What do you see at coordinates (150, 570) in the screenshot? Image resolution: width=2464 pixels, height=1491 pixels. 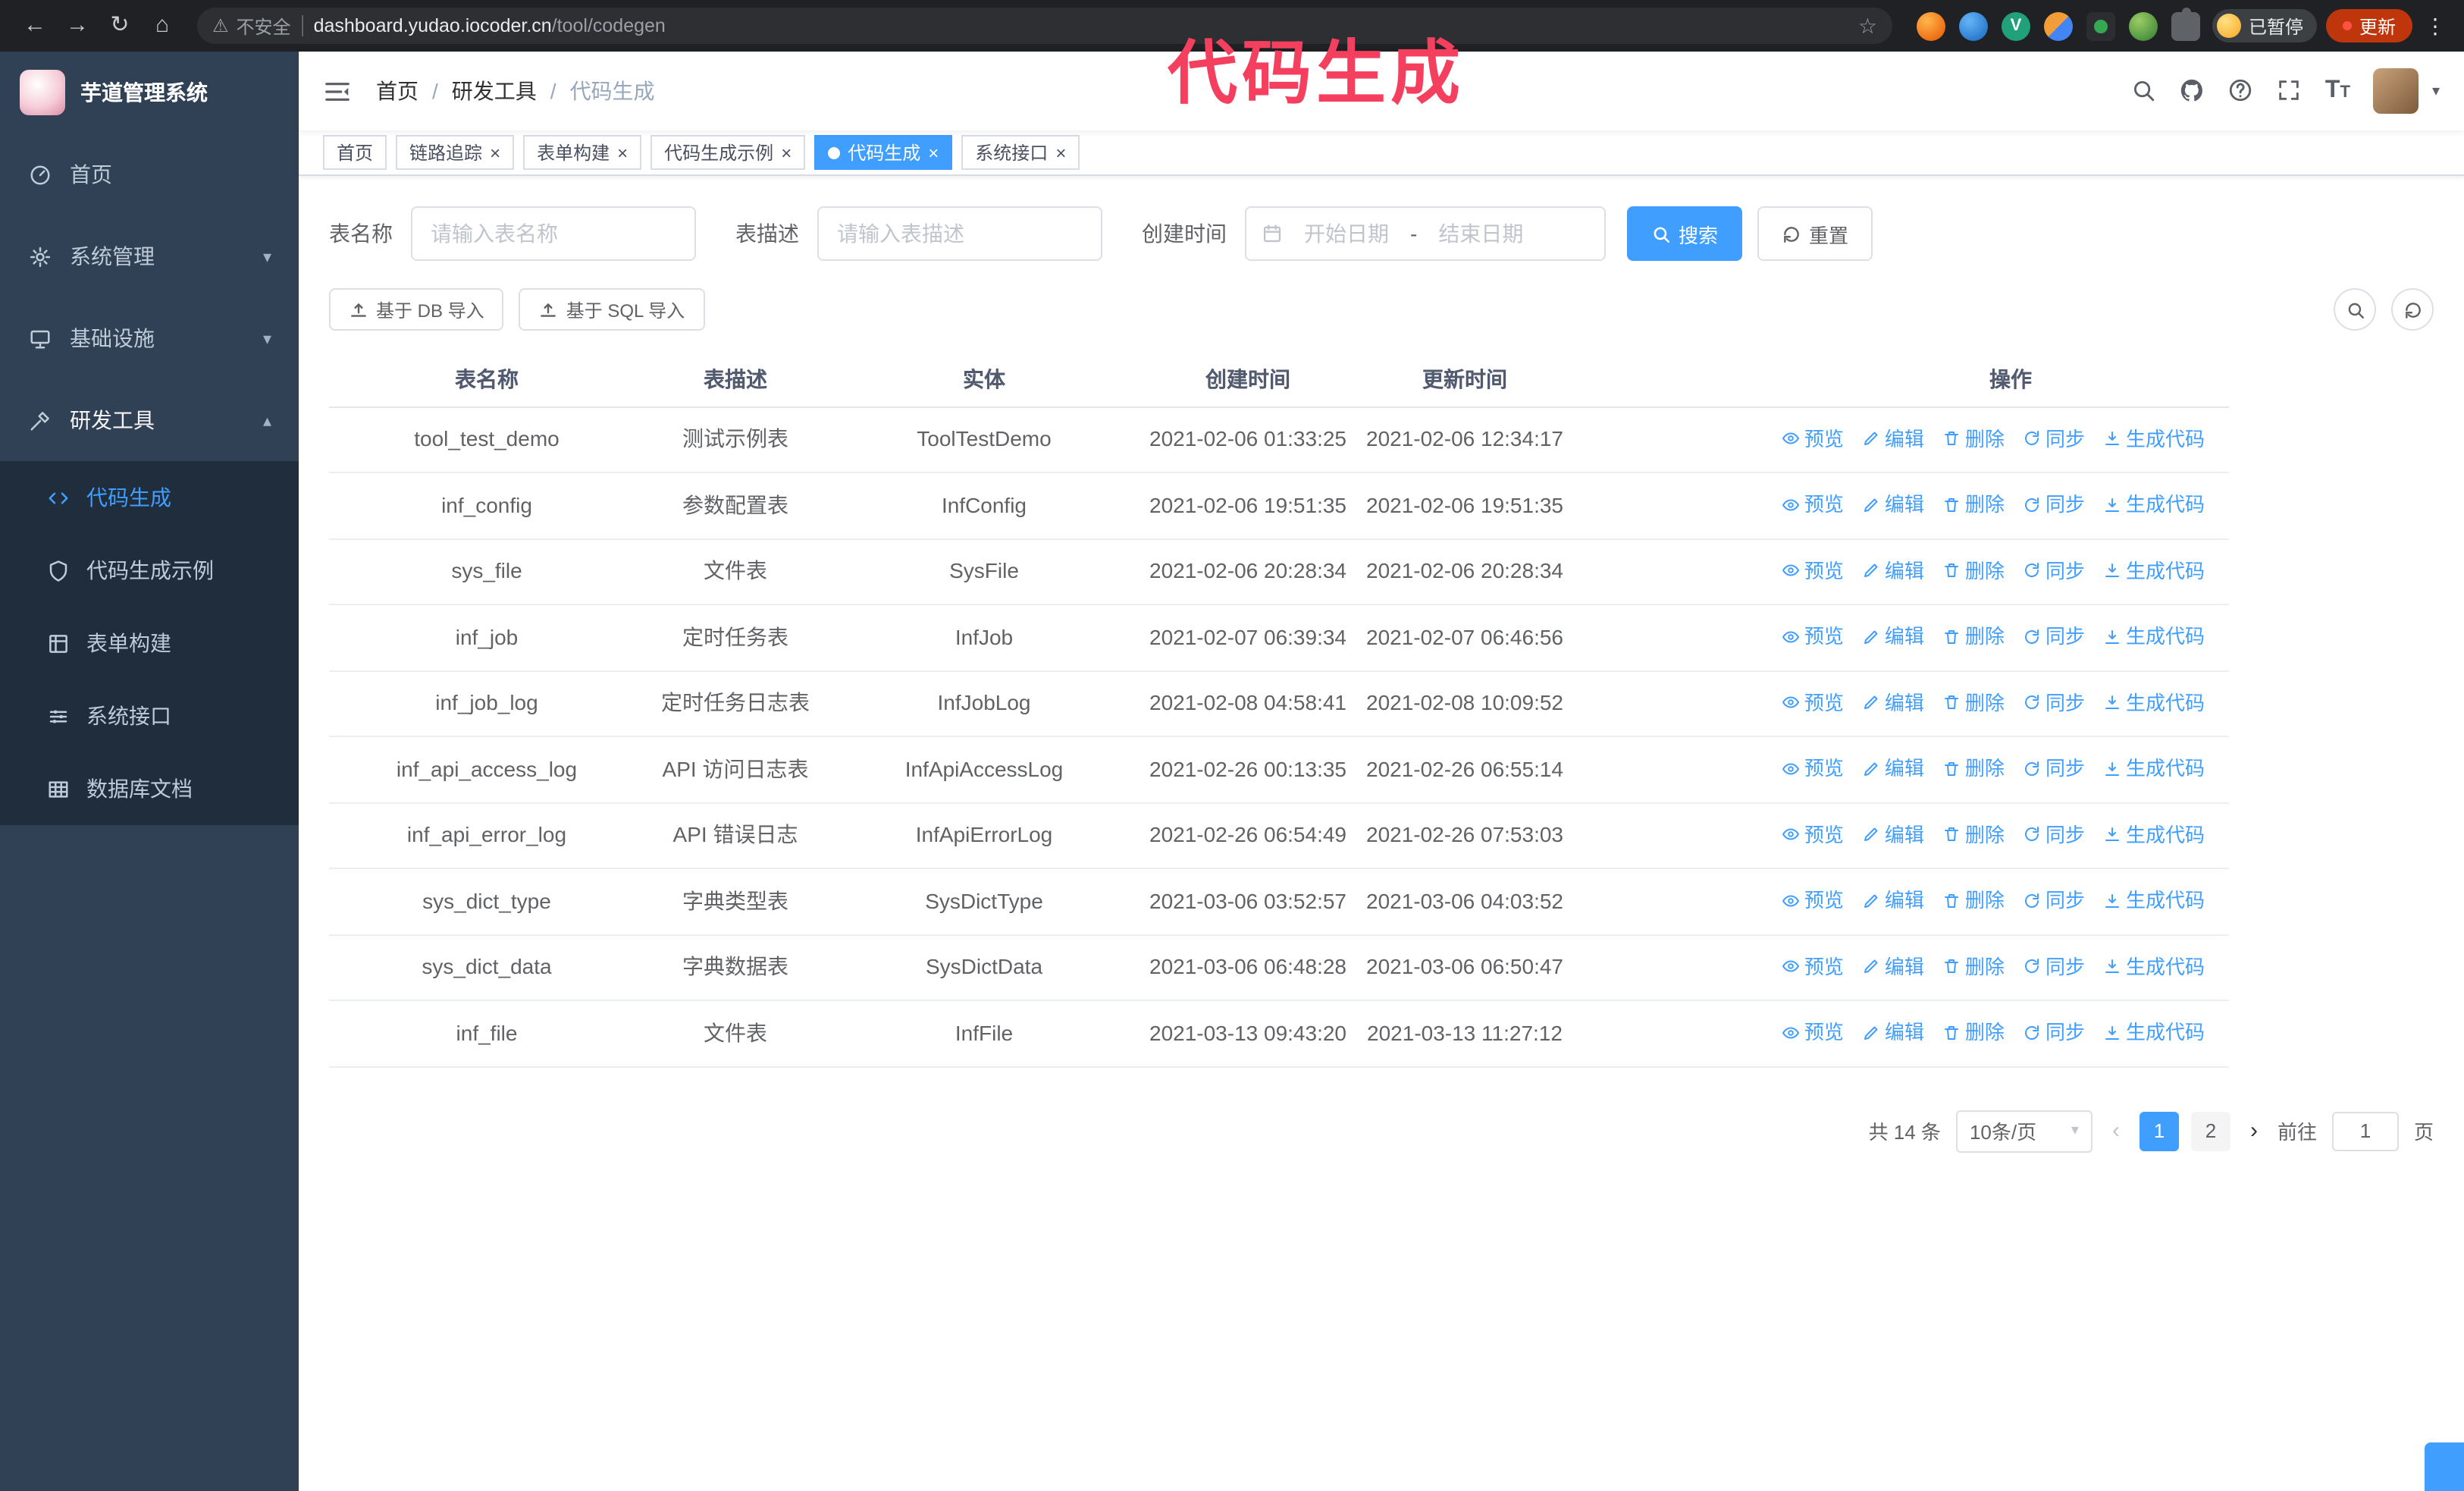 I see `sidebar-subitem-1: 代码生成示例` at bounding box center [150, 570].